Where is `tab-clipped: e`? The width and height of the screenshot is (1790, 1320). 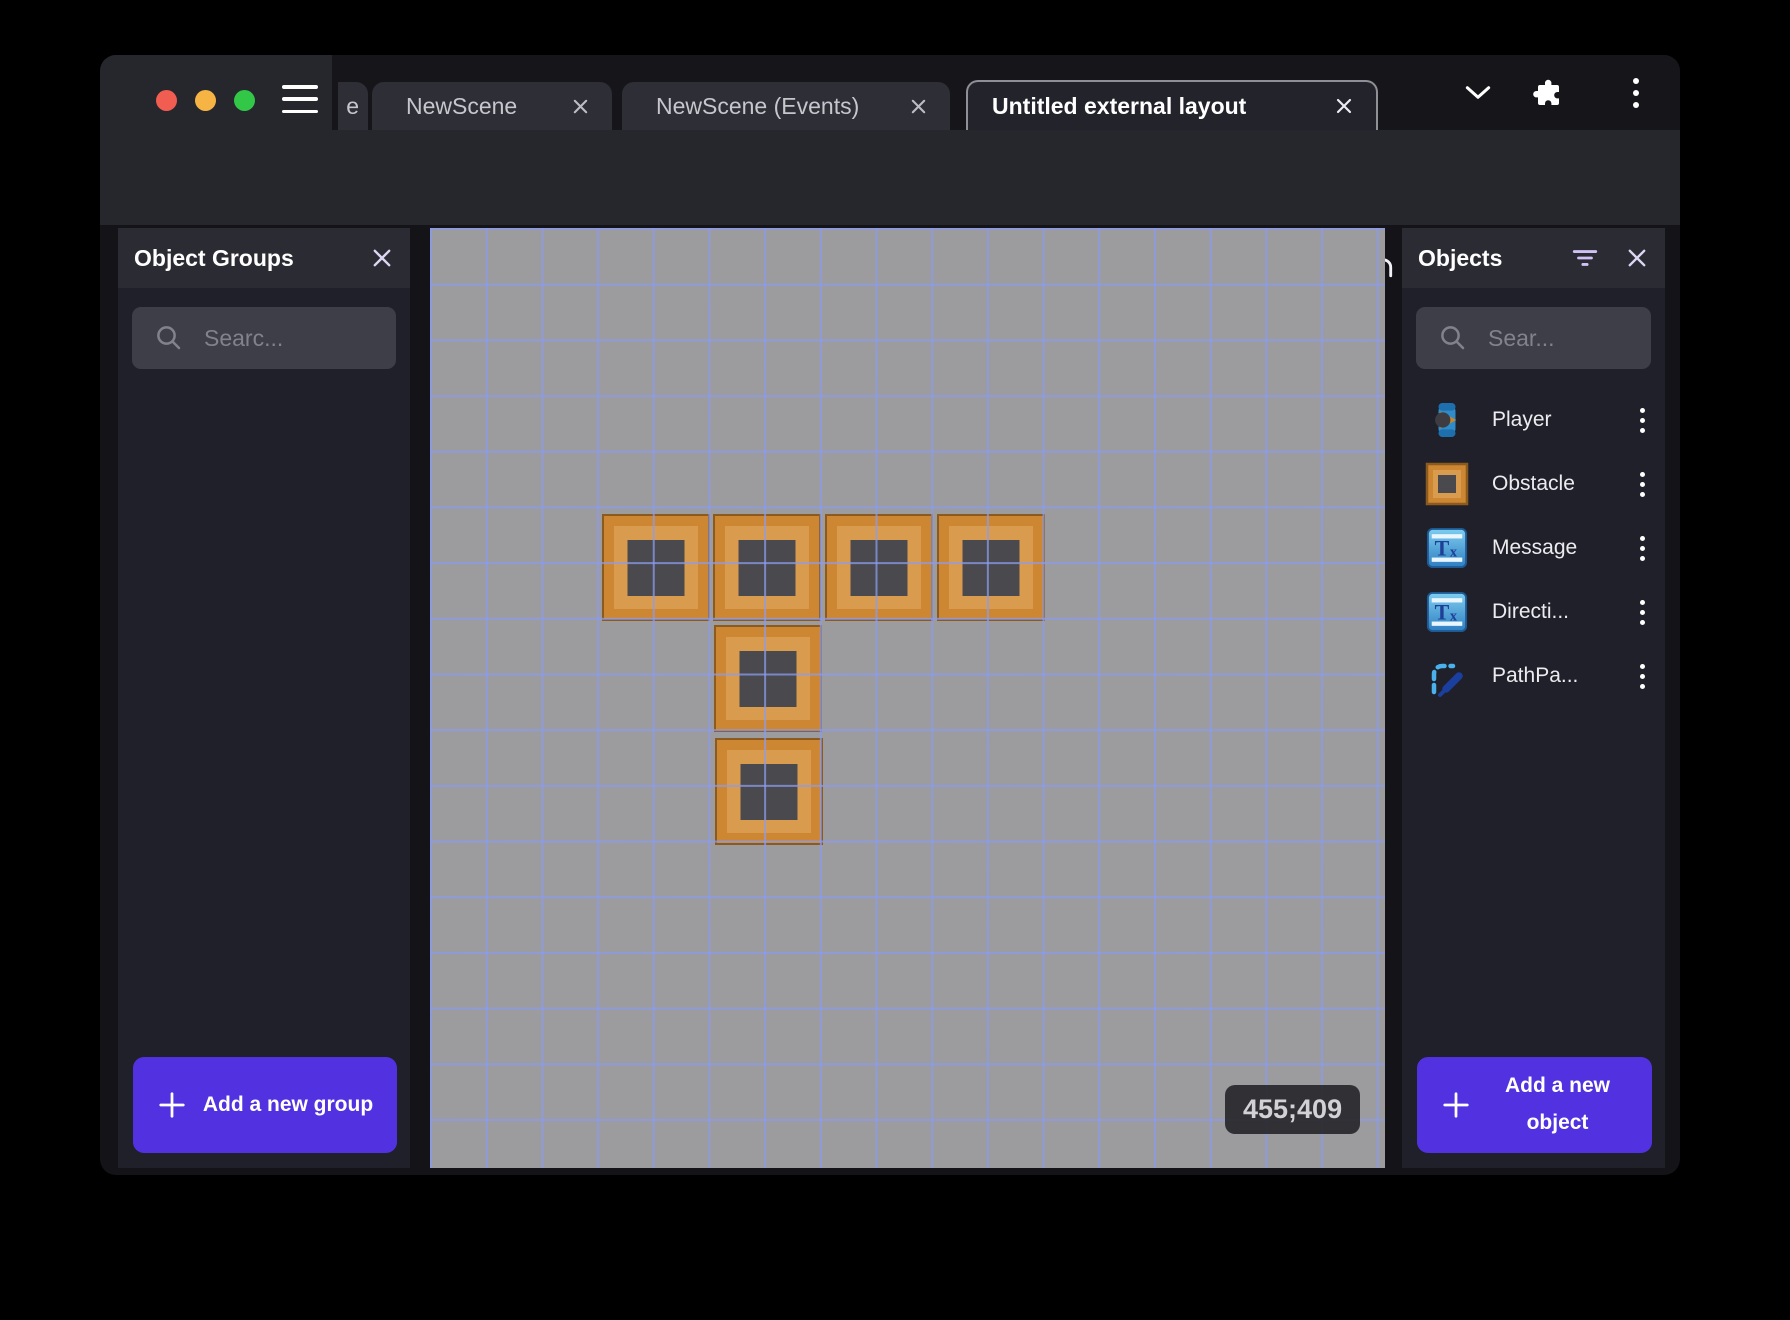
tab-clipped: e is located at coordinates (353, 106).